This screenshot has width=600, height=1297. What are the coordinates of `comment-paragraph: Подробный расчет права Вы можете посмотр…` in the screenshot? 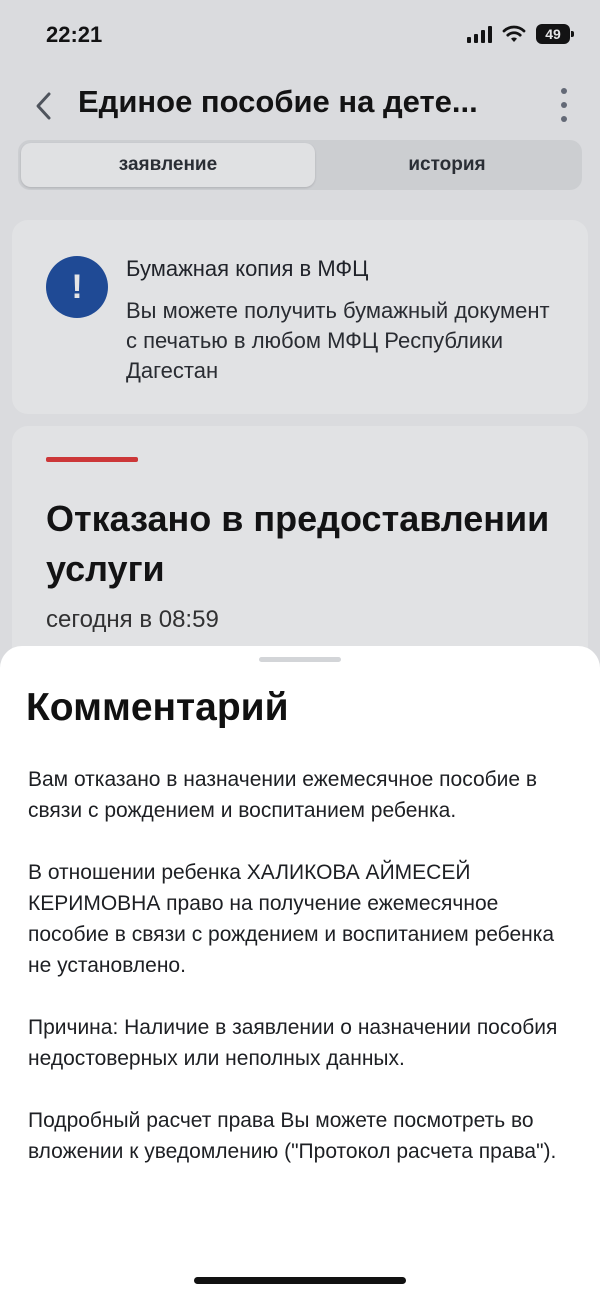 It's located at (292, 1136).